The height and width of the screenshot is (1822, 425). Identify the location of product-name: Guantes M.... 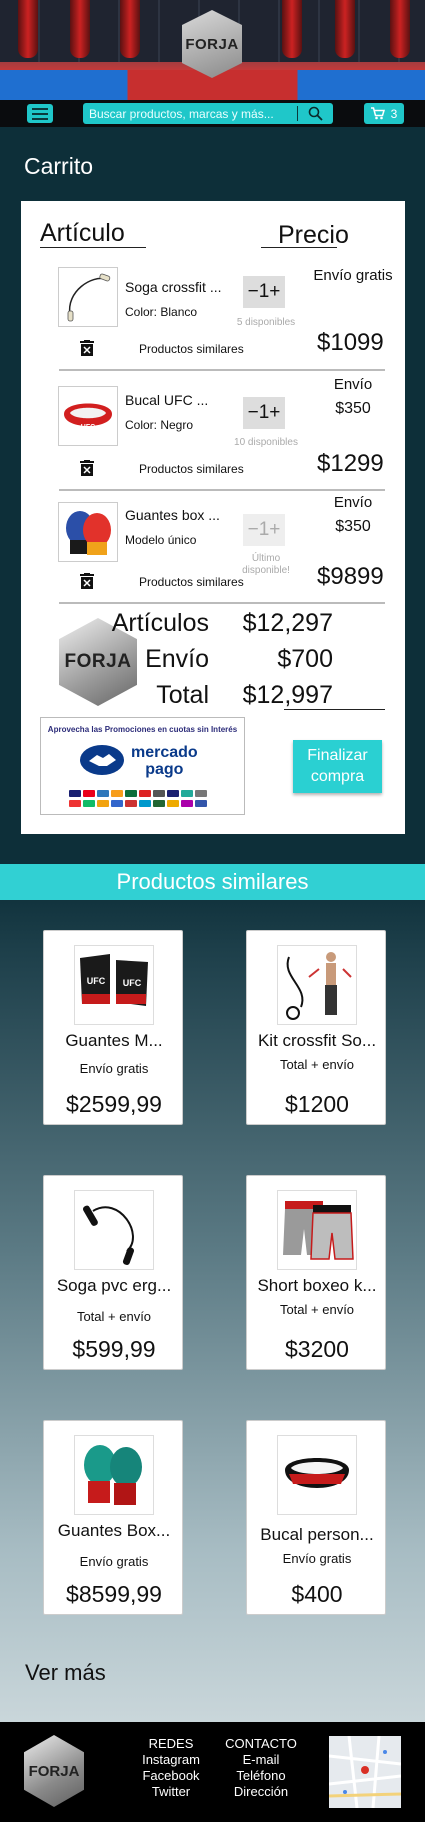
(114, 1040).